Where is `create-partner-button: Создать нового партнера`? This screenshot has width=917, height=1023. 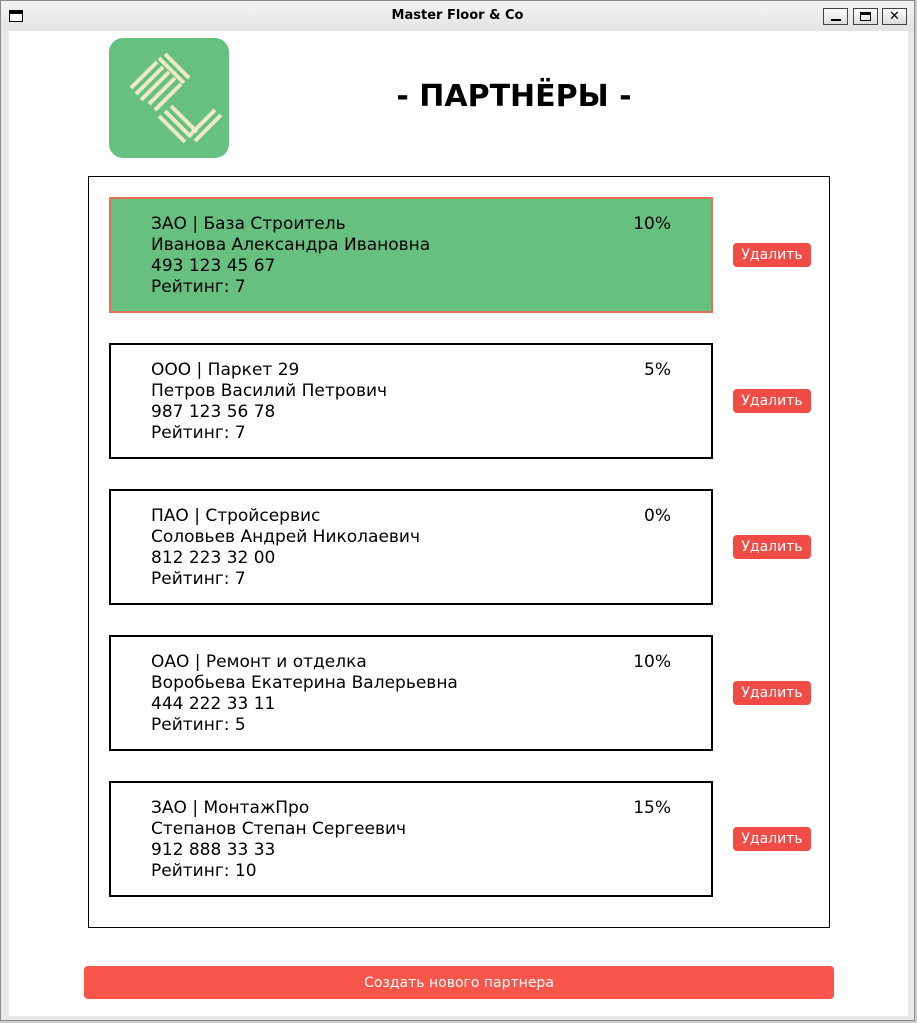 create-partner-button: Создать нового партнера is located at coordinates (459, 982).